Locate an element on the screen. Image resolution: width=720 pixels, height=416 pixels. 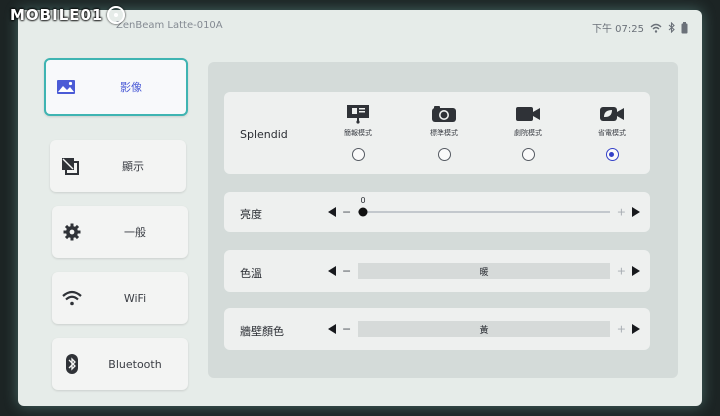
battery-icon is located at coordinates (684, 27).